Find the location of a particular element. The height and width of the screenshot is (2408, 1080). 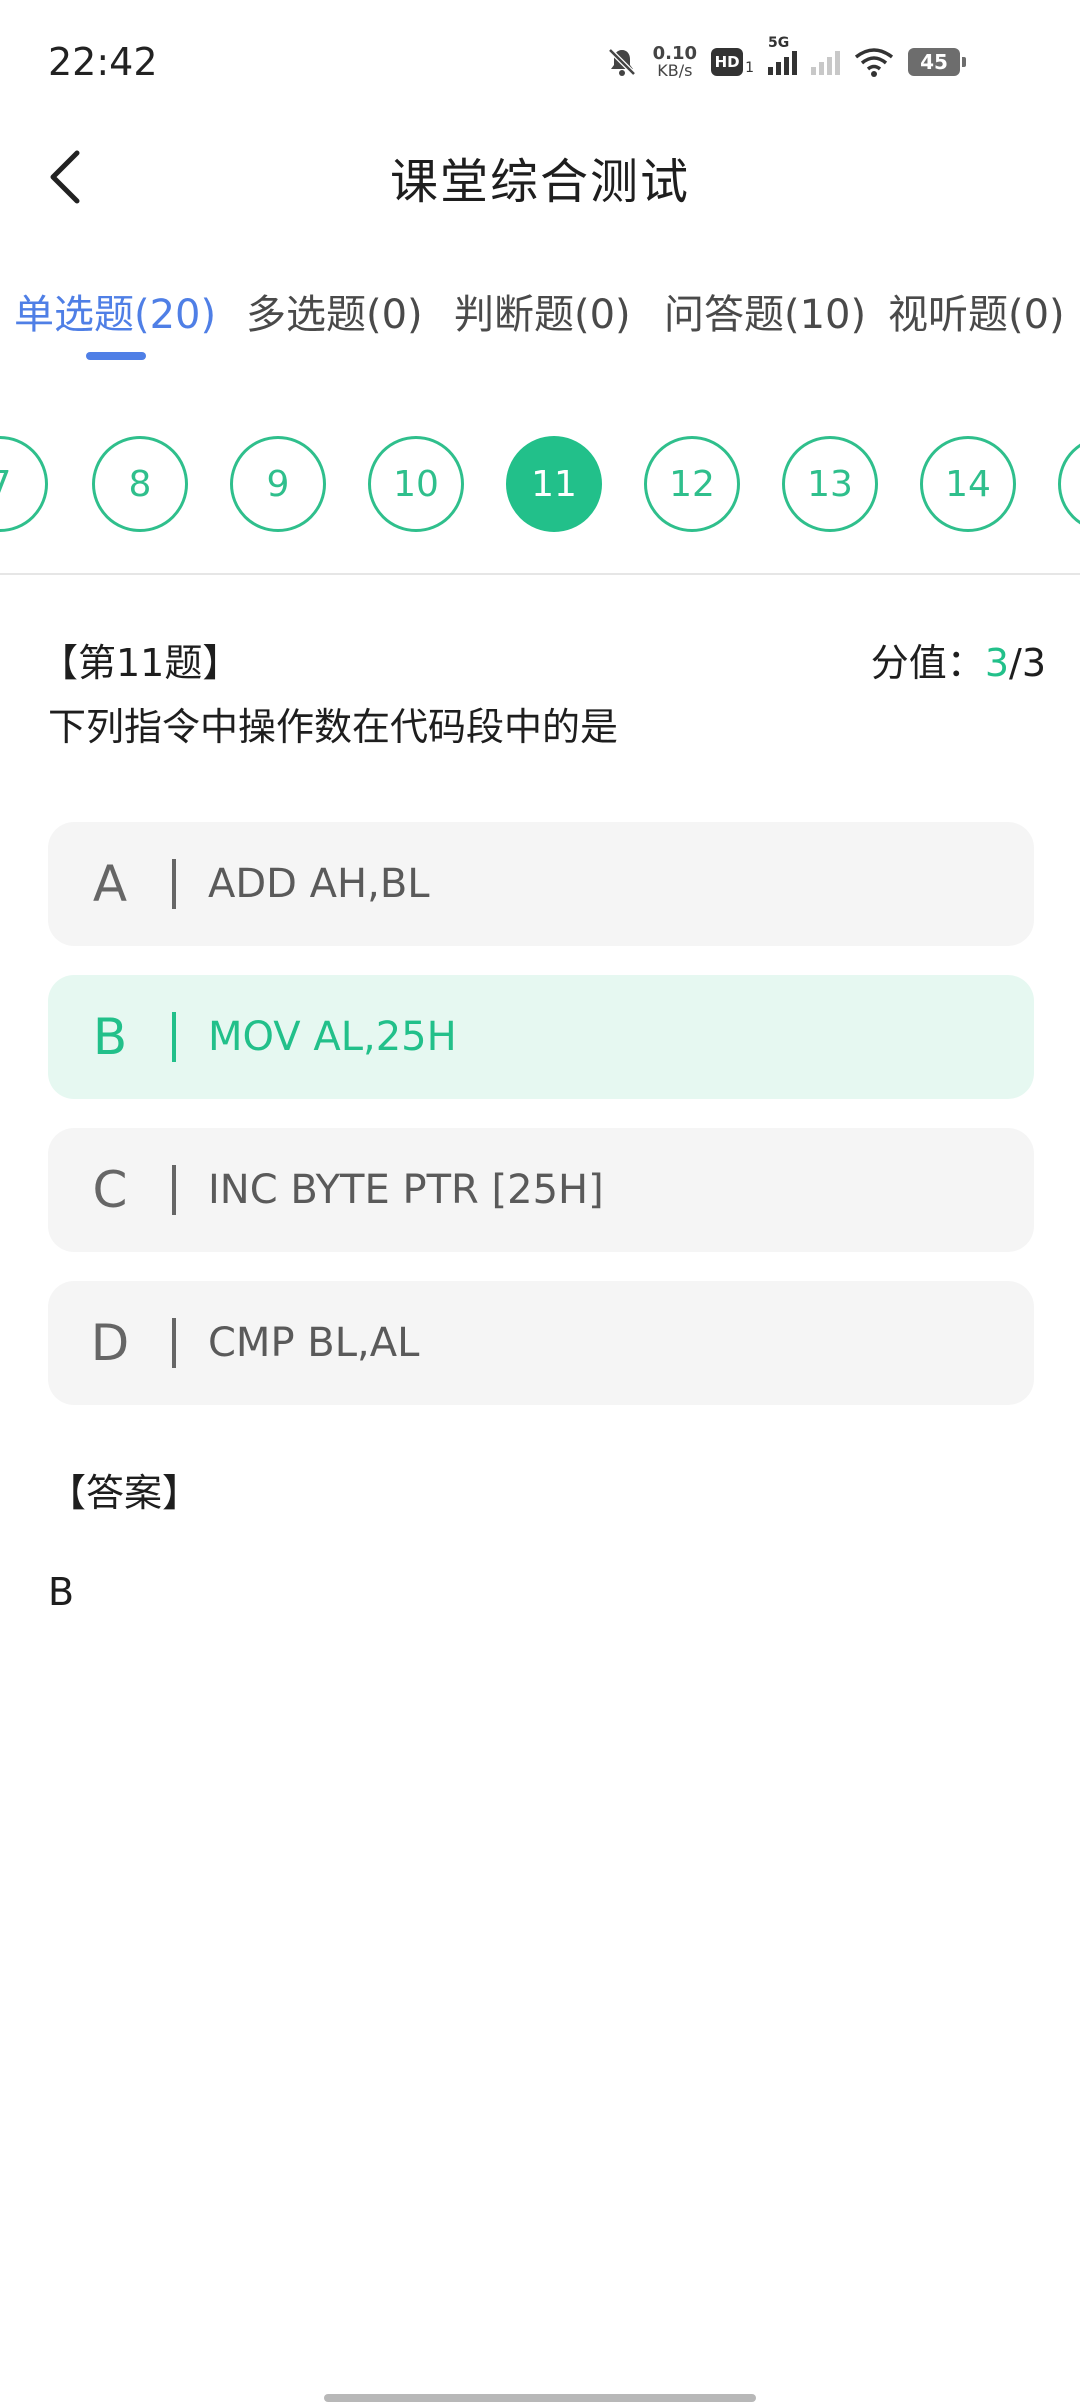

question-score: 分值：3/3 is located at coordinates (958, 659).